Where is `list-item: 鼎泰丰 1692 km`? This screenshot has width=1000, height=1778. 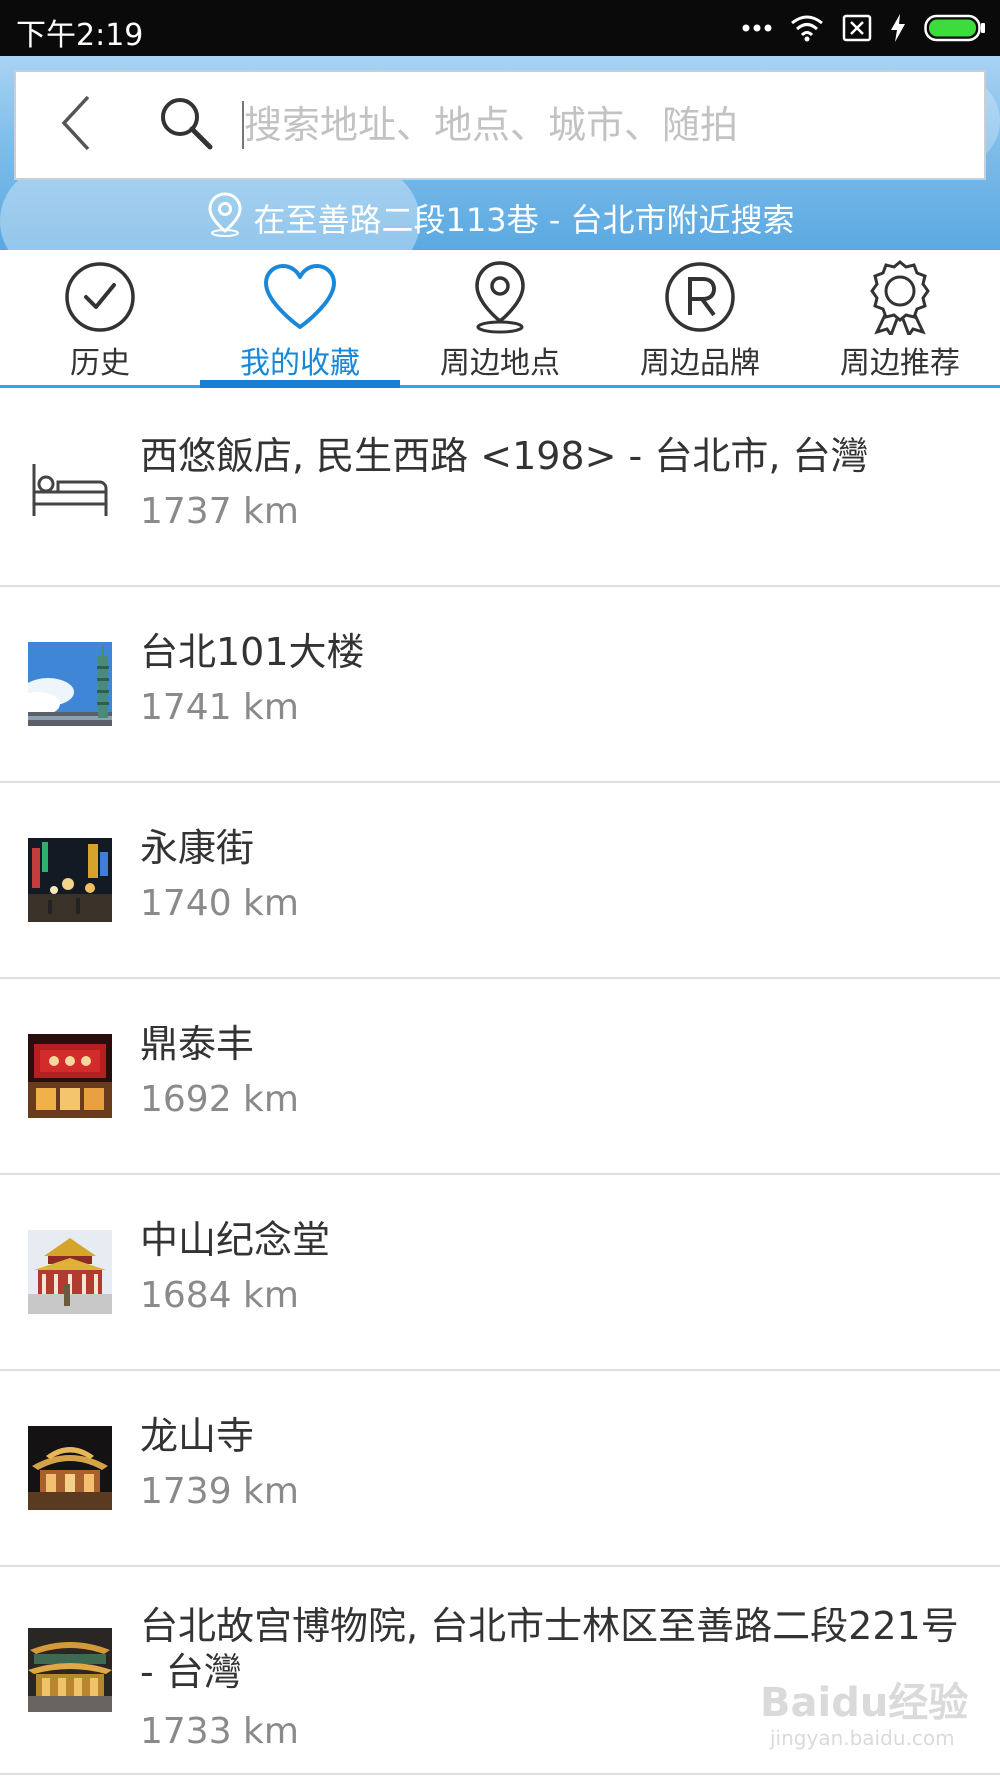
list-item: 鼎泰丰 1692 km is located at coordinates (500, 1077).